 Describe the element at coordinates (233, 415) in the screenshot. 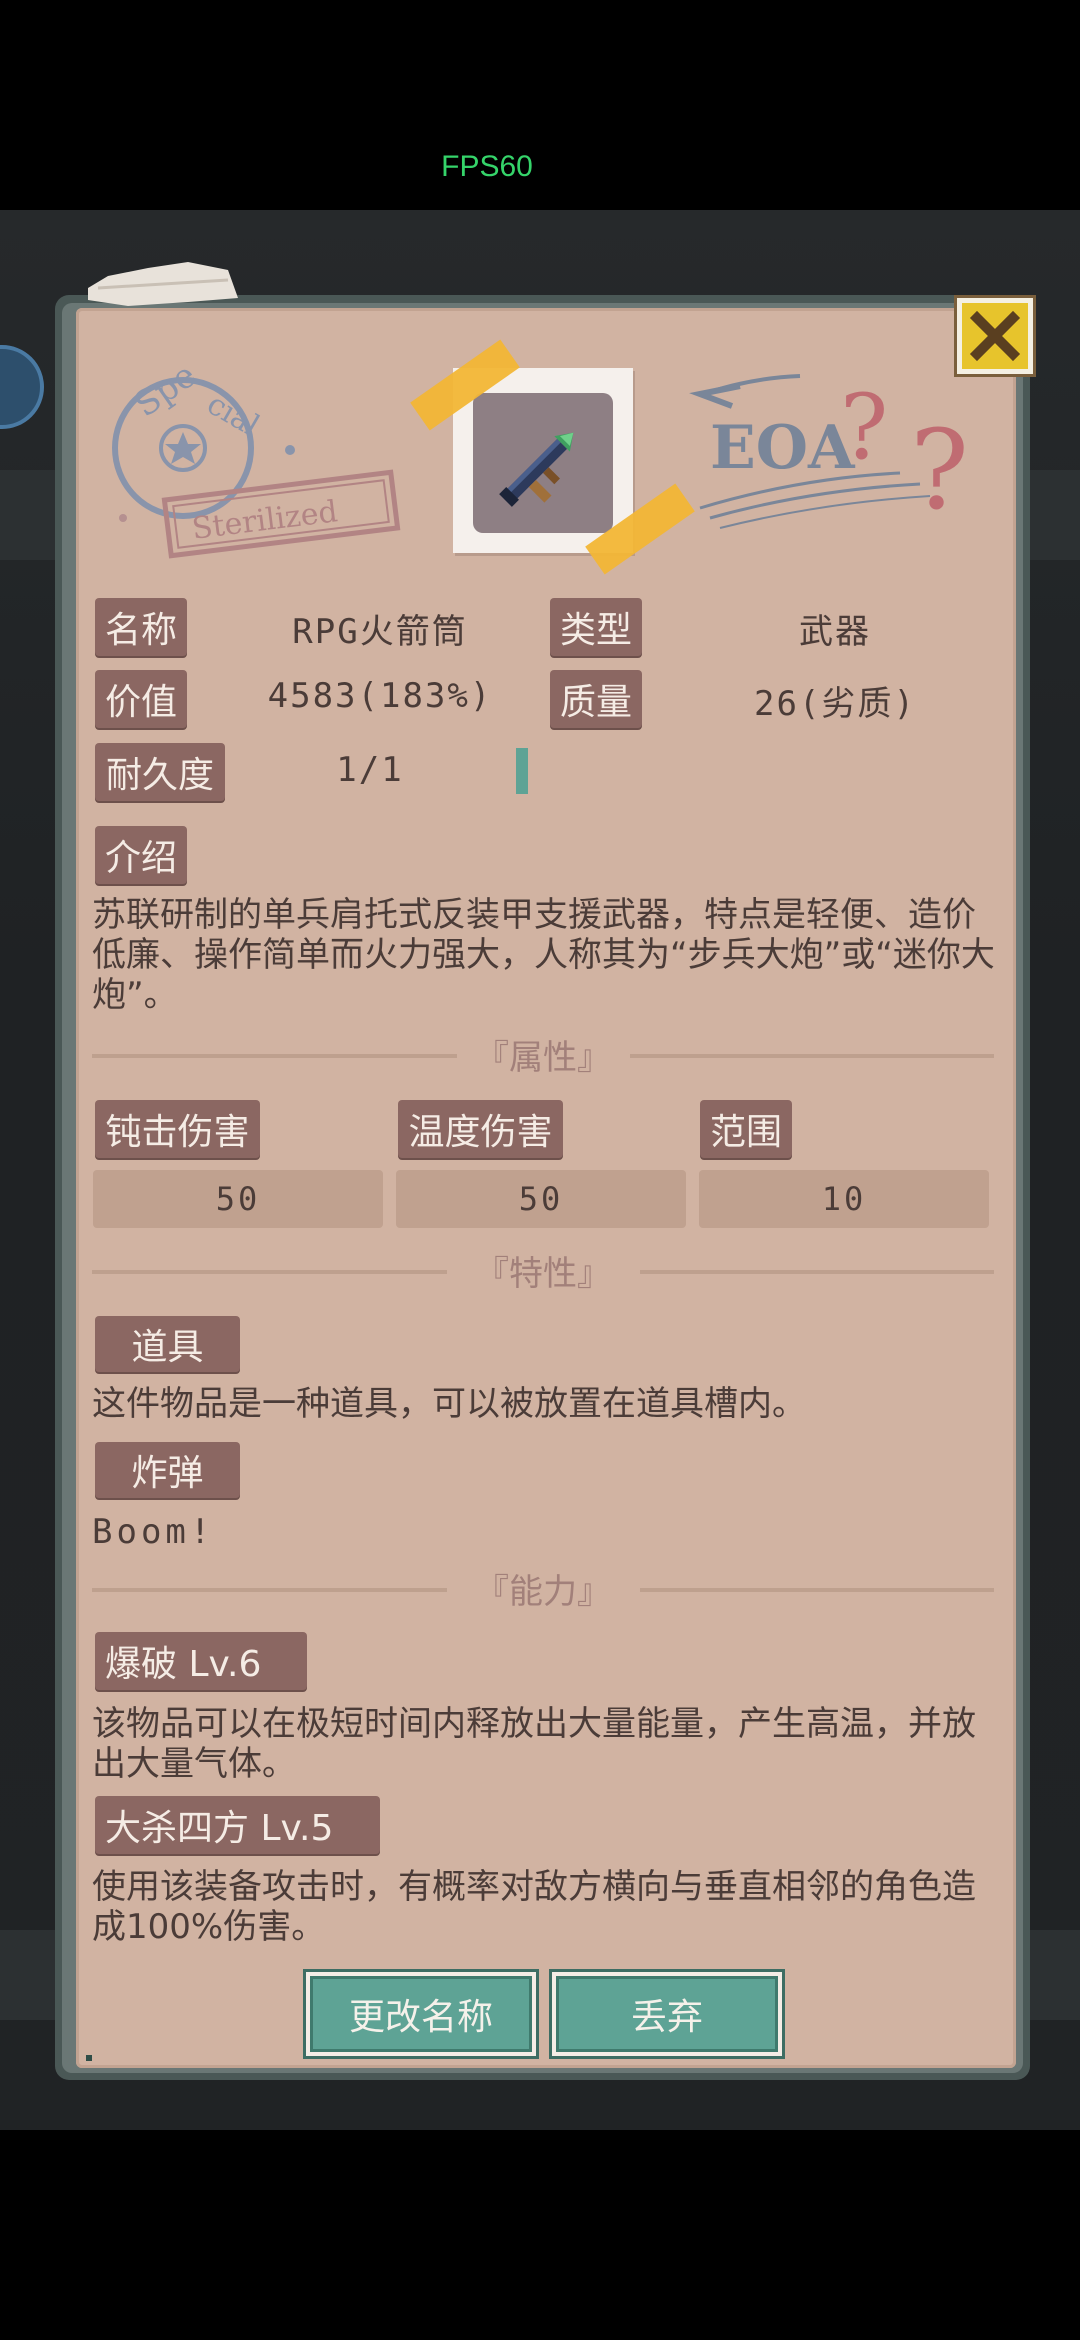

I see `svg-text: cial` at that location.